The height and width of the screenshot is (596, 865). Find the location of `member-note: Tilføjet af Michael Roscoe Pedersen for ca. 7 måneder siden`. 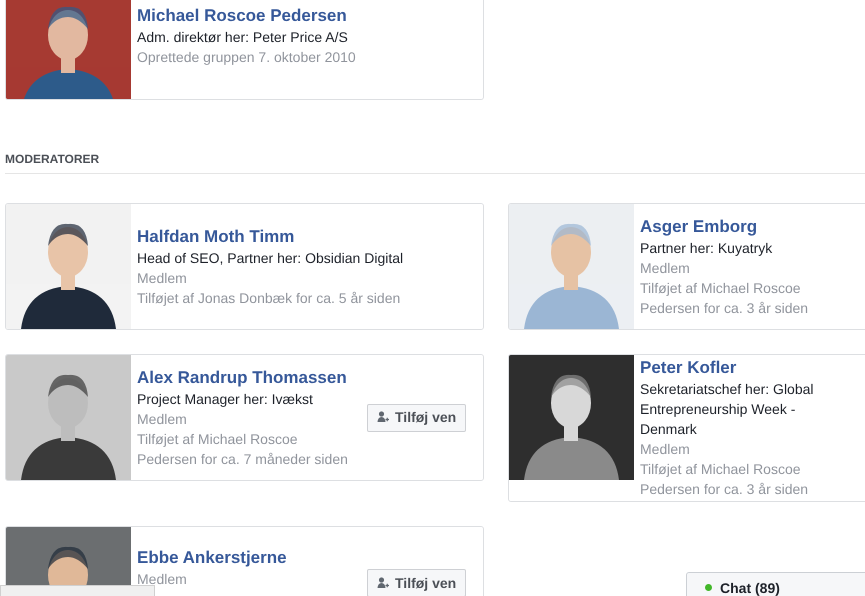

member-note: Tilføjet af Michael Roscoe Pedersen for ca. 7 måneder siden is located at coordinates (243, 449).